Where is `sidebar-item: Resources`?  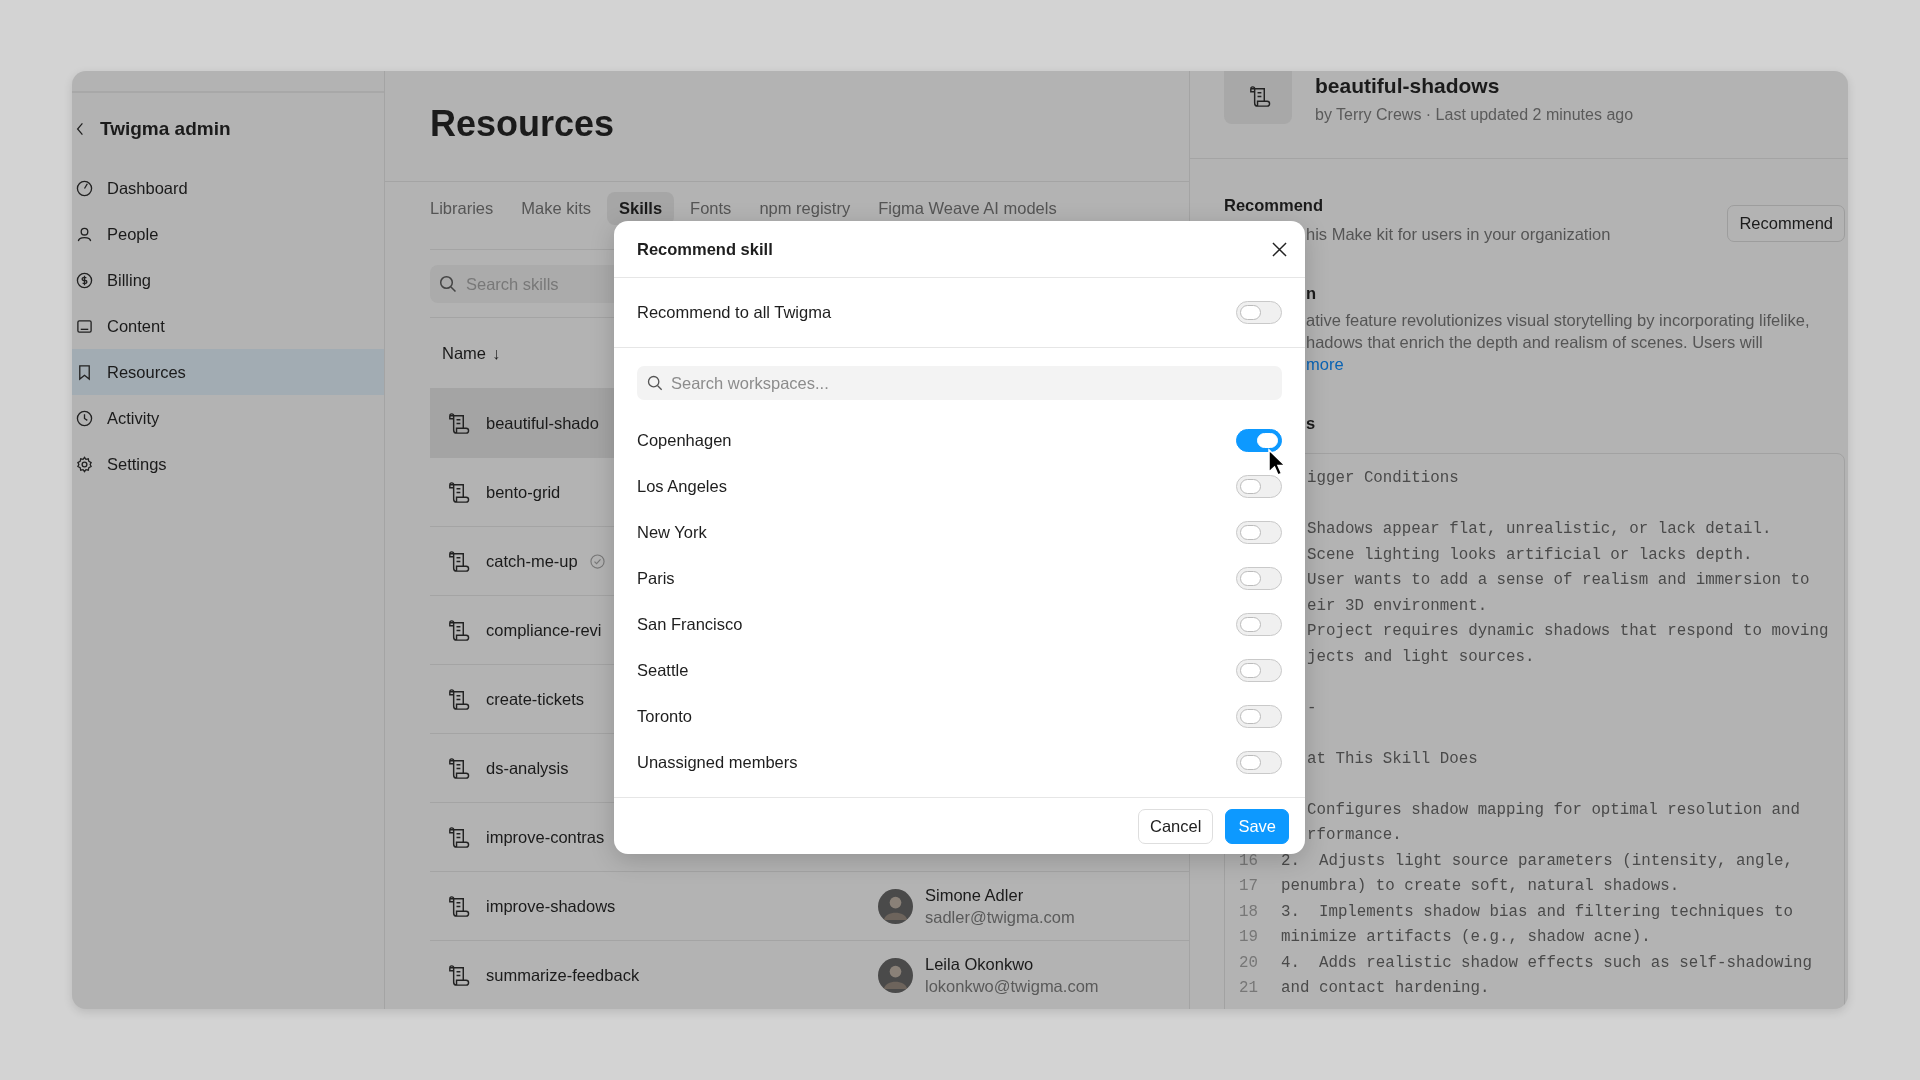 sidebar-item: Resources is located at coordinates (228, 372).